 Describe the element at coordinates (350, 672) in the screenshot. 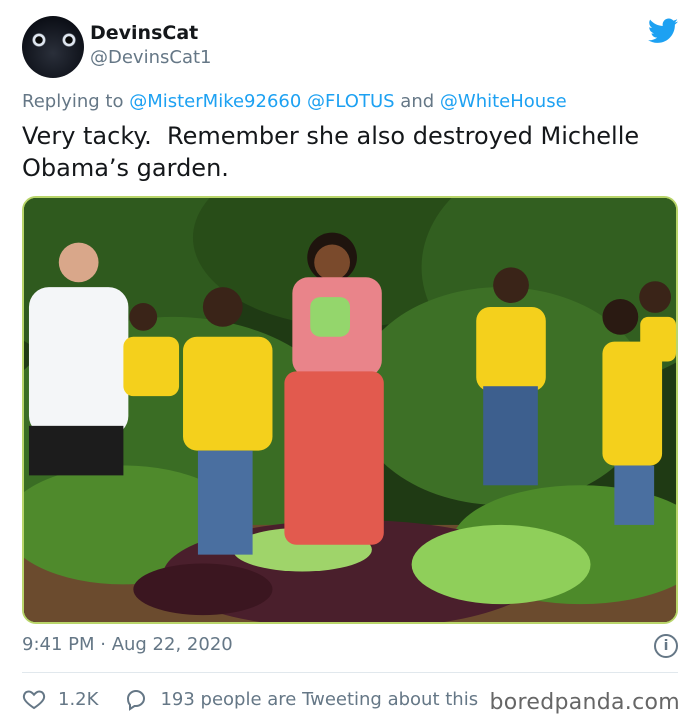

I see `divider` at that location.